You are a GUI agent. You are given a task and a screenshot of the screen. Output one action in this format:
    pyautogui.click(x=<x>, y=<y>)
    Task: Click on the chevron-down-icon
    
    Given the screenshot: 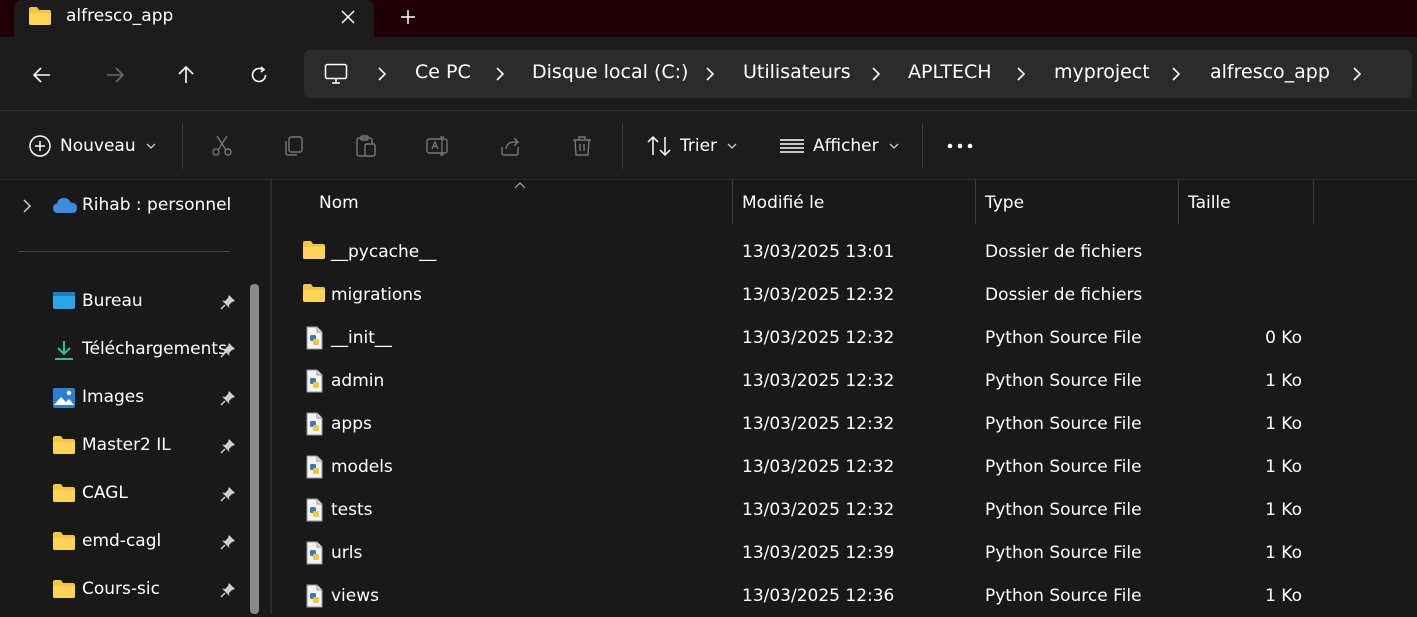 What is the action you would take?
    pyautogui.click(x=732, y=146)
    